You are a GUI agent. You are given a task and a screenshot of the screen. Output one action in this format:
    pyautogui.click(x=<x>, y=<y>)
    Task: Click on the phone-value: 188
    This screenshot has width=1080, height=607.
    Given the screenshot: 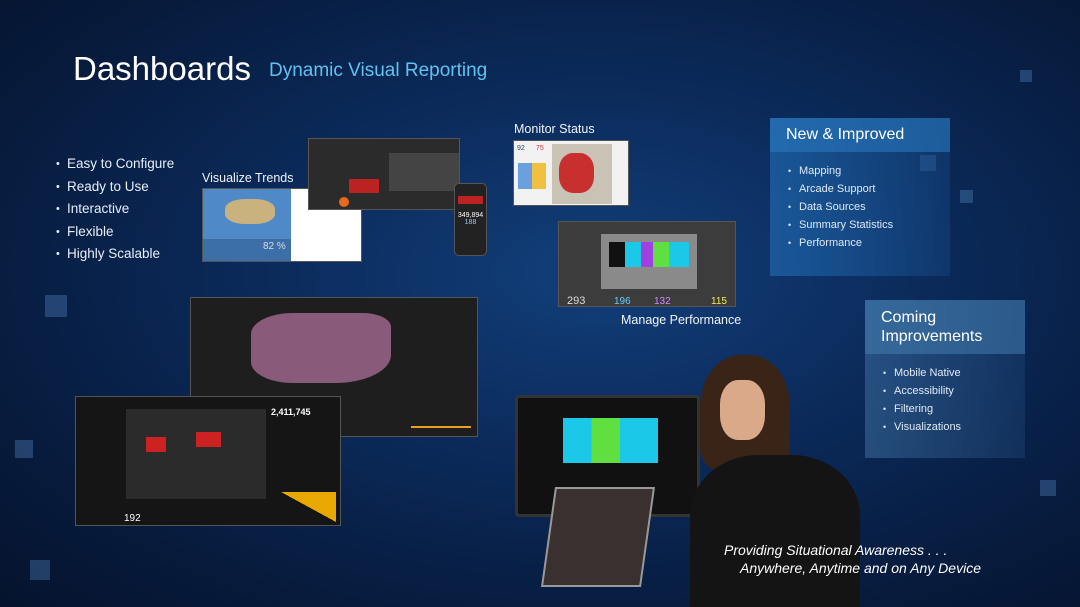 What is the action you would take?
    pyautogui.click(x=470, y=222)
    